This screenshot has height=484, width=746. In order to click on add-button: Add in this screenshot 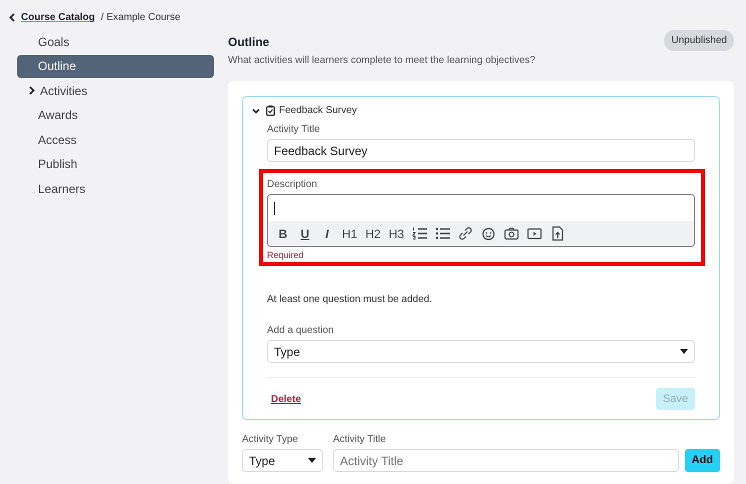, I will do `click(702, 460)`.